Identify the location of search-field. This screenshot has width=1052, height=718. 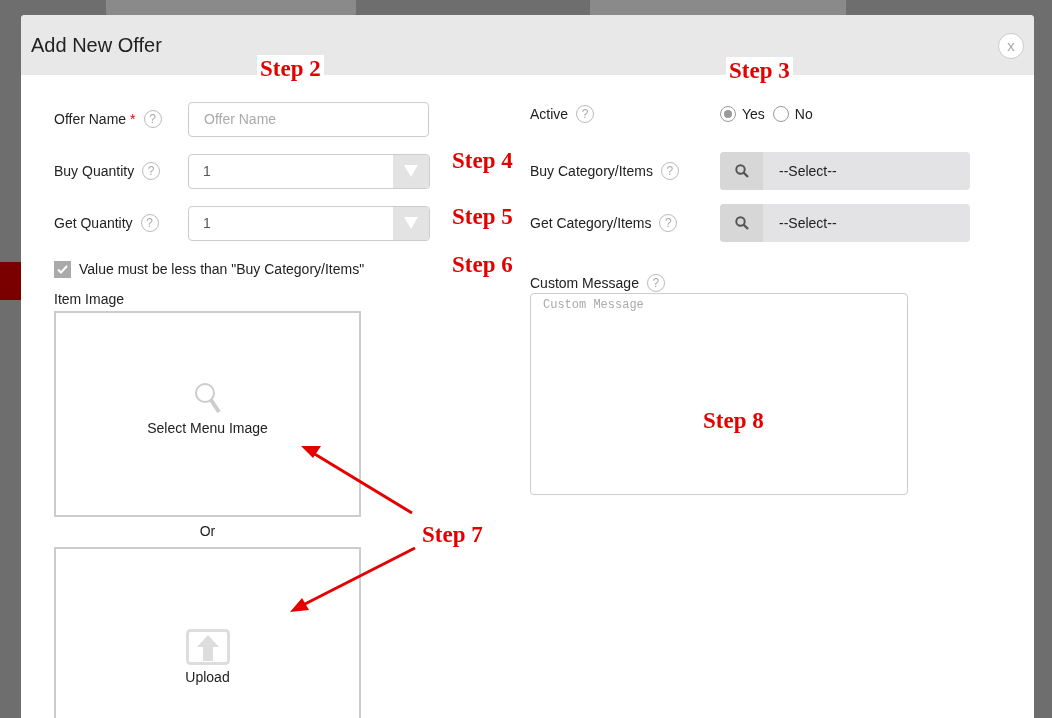
(718, 8).